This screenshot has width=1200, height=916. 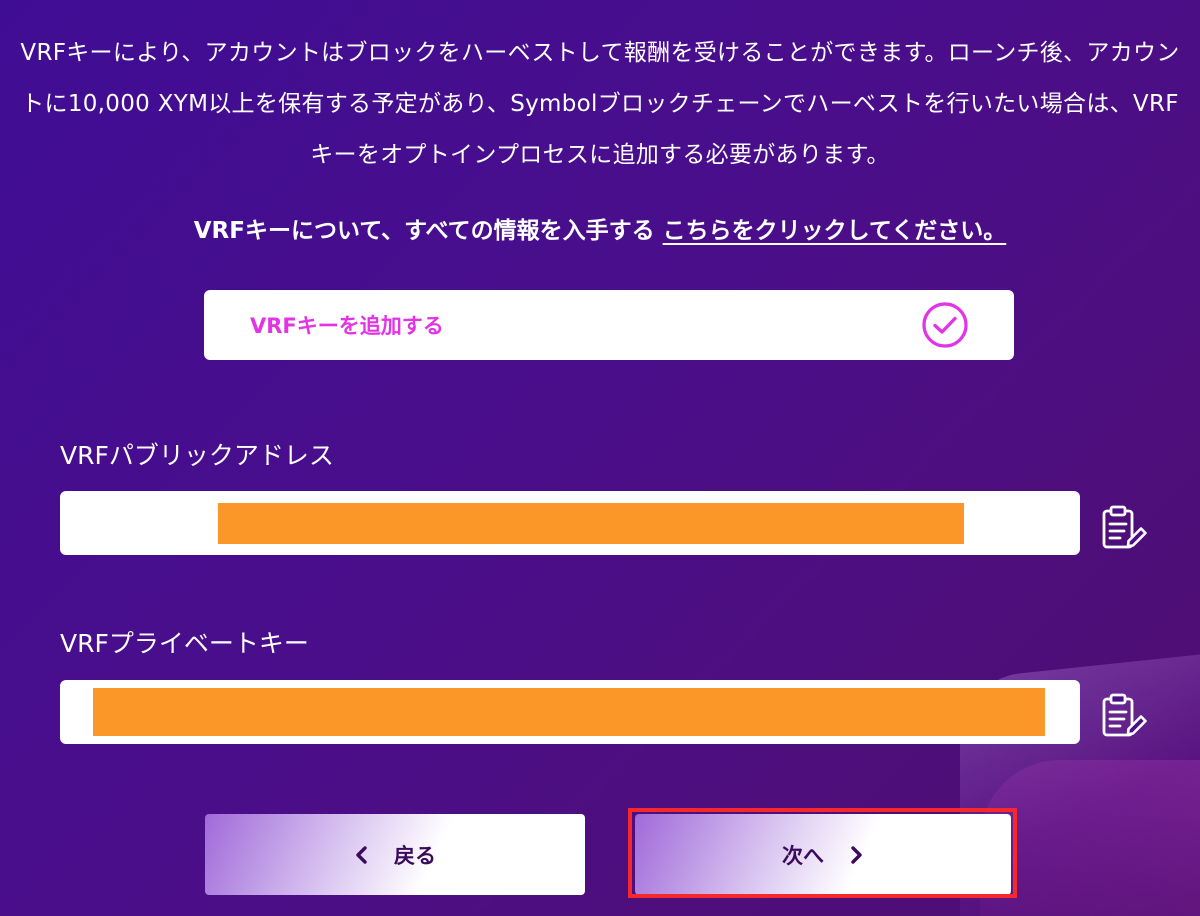 I want to click on chevron-right-icon, so click(x=856, y=854).